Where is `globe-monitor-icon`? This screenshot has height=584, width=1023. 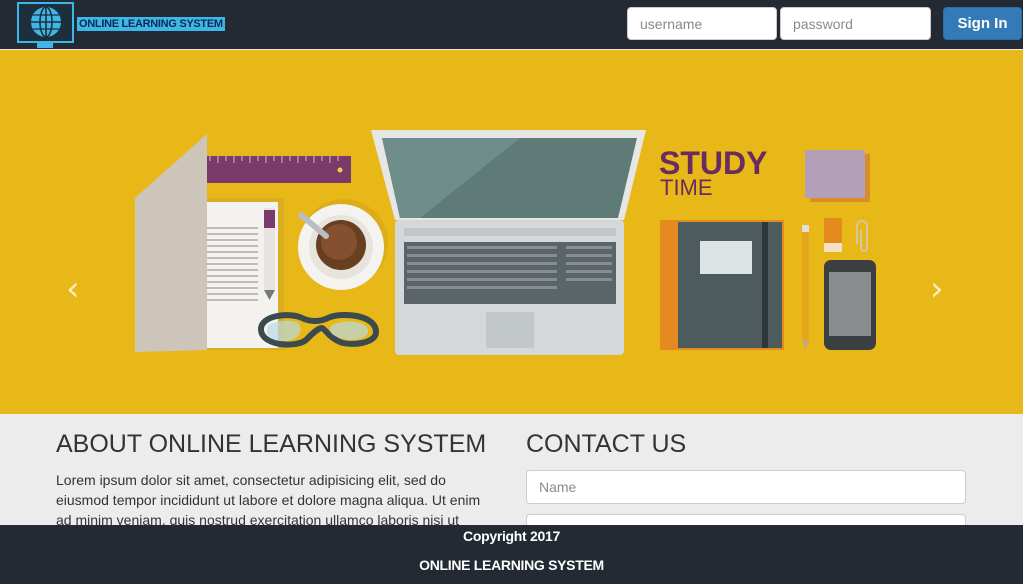 globe-monitor-icon is located at coordinates (46, 22).